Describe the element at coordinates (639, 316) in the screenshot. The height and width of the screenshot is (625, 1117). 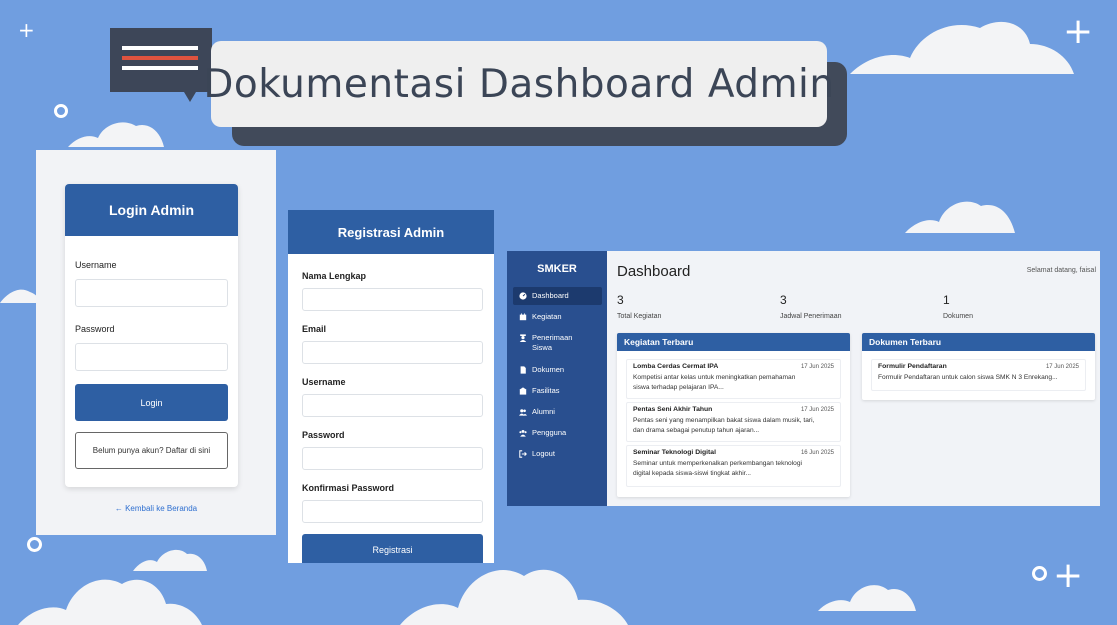
I see `stat-label: Total Kegiatan` at that location.